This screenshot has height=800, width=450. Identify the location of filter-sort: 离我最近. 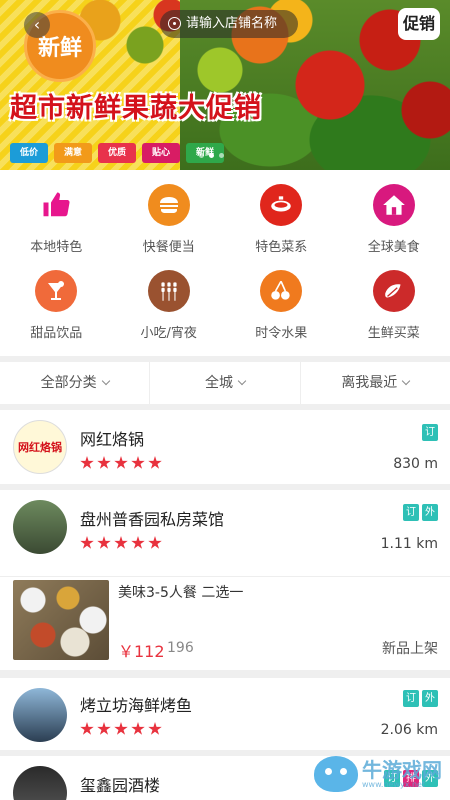
(375, 383).